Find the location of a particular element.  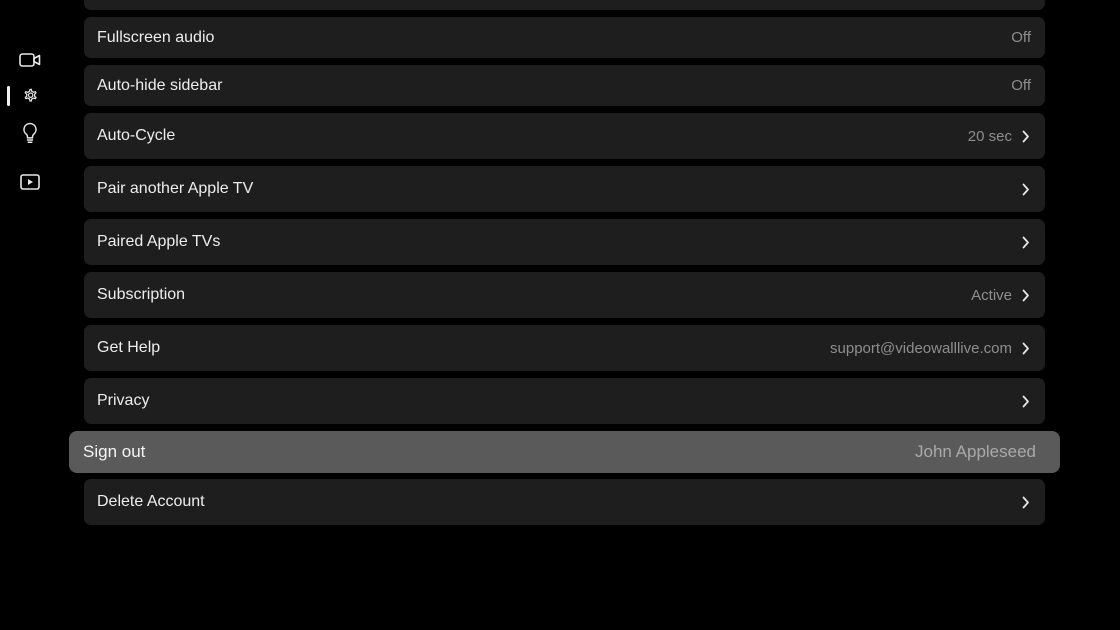

settings-row-label: Fullscreen audio is located at coordinates (156, 37).